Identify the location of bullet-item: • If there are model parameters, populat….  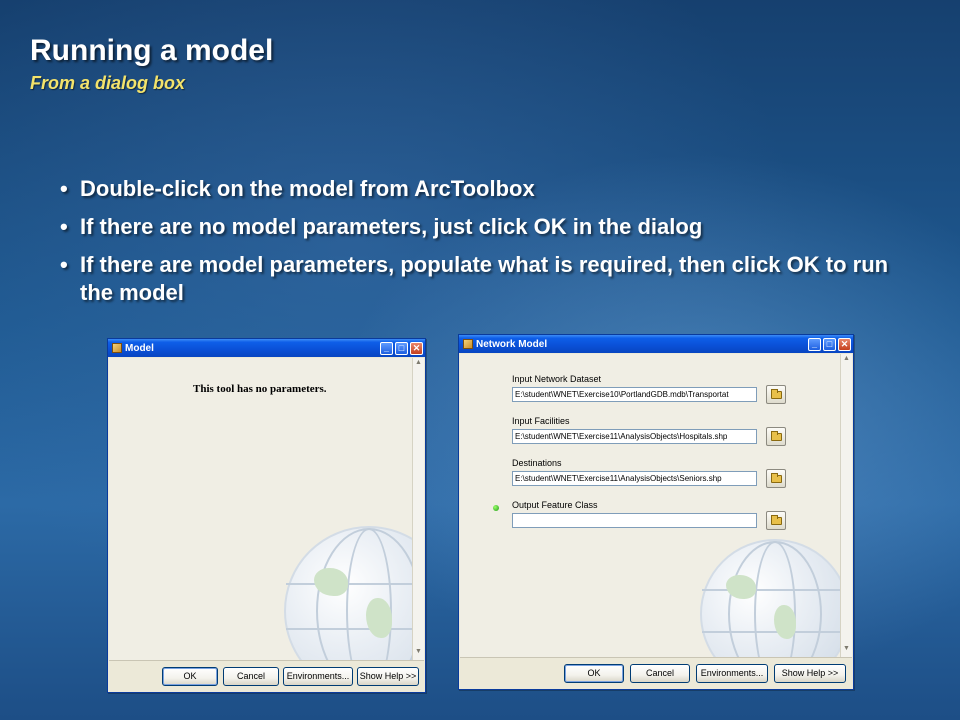
(480, 279).